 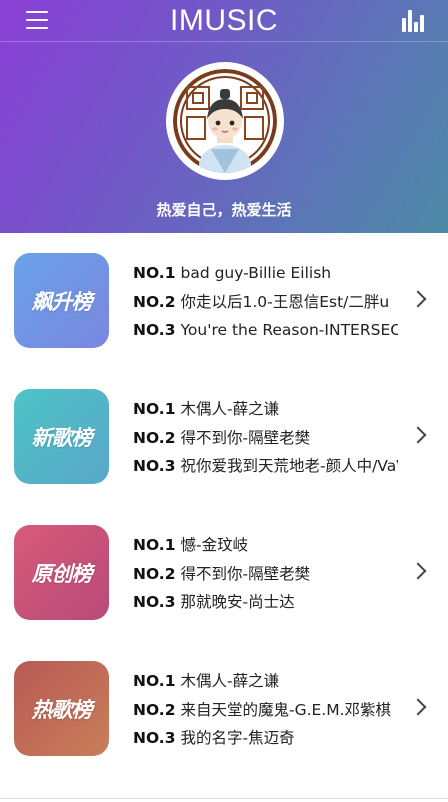 I want to click on track-title: 那就晚安-尚士达, so click(x=237, y=602).